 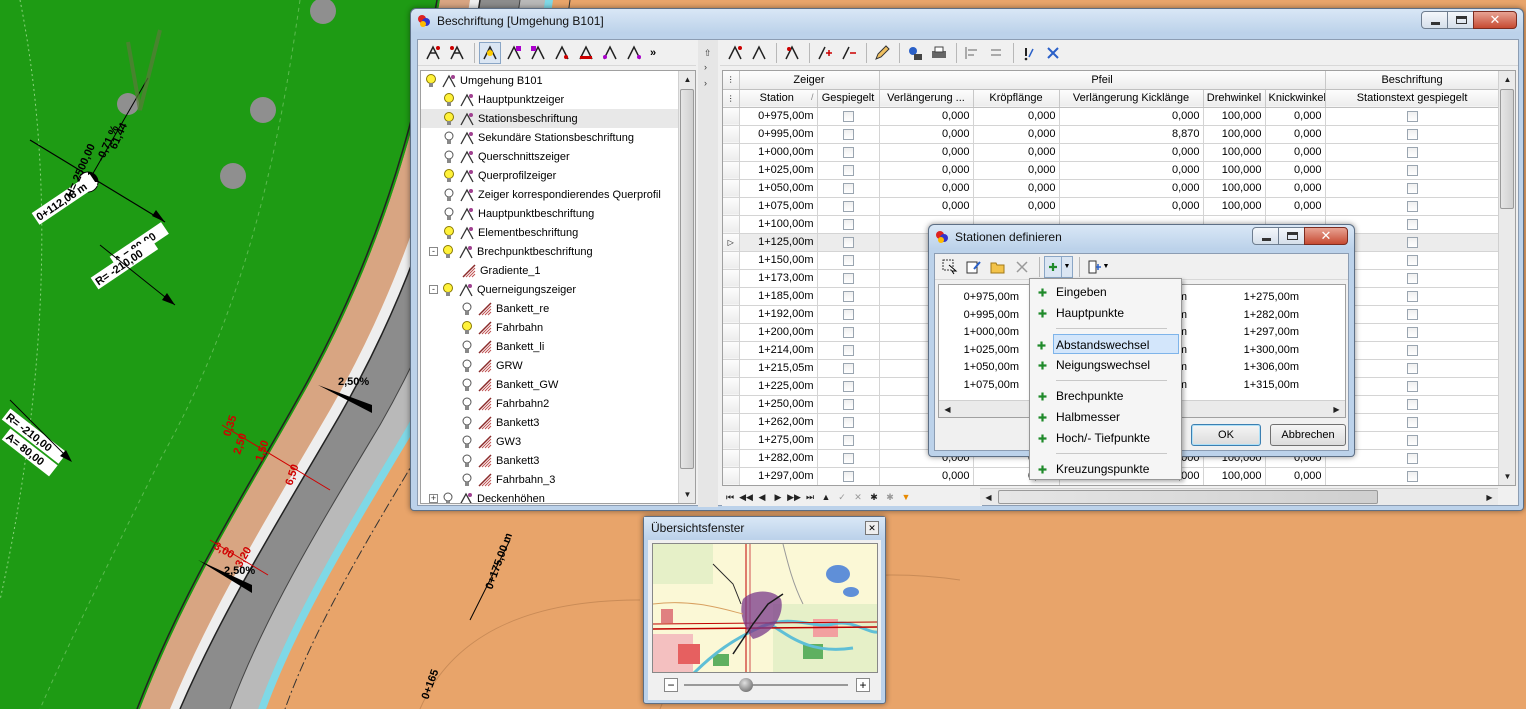 What do you see at coordinates (778, 170) in the screenshot?
I see `station-cell: 1+025,00m` at bounding box center [778, 170].